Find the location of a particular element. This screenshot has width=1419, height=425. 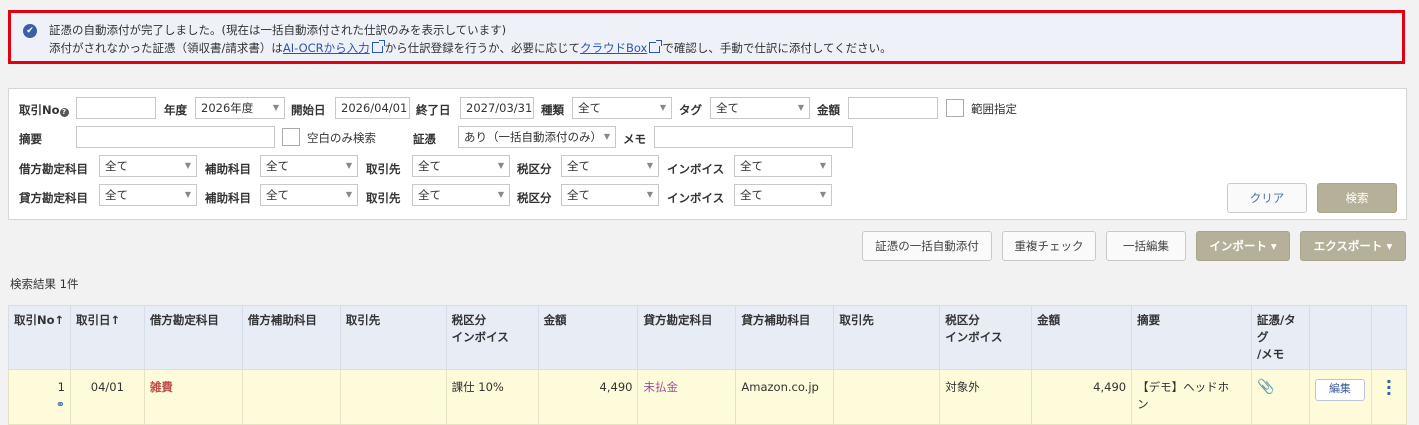

torihiki-no-label: 取引No? is located at coordinates (44, 110).